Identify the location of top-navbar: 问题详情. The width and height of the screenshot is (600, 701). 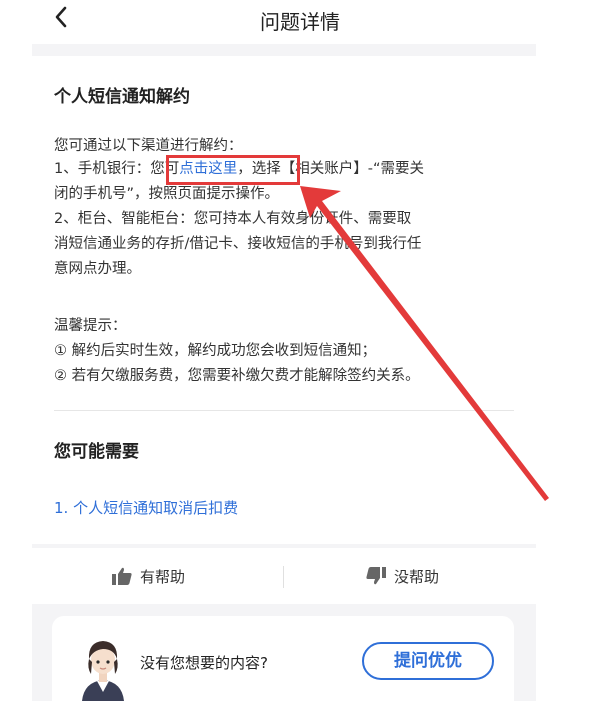
(300, 22).